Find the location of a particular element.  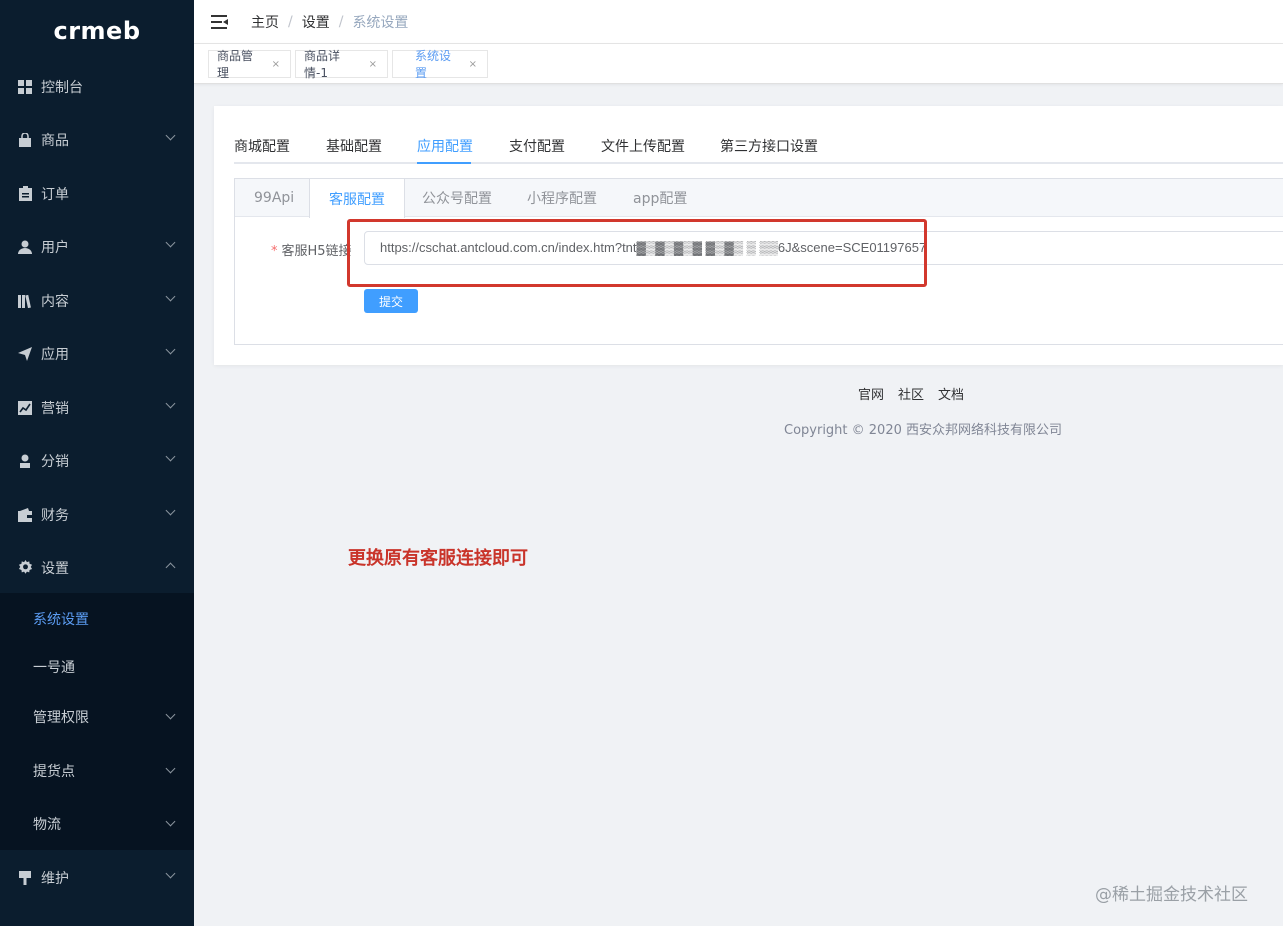

sidebar-item-finance: 财务 is located at coordinates (97, 514).